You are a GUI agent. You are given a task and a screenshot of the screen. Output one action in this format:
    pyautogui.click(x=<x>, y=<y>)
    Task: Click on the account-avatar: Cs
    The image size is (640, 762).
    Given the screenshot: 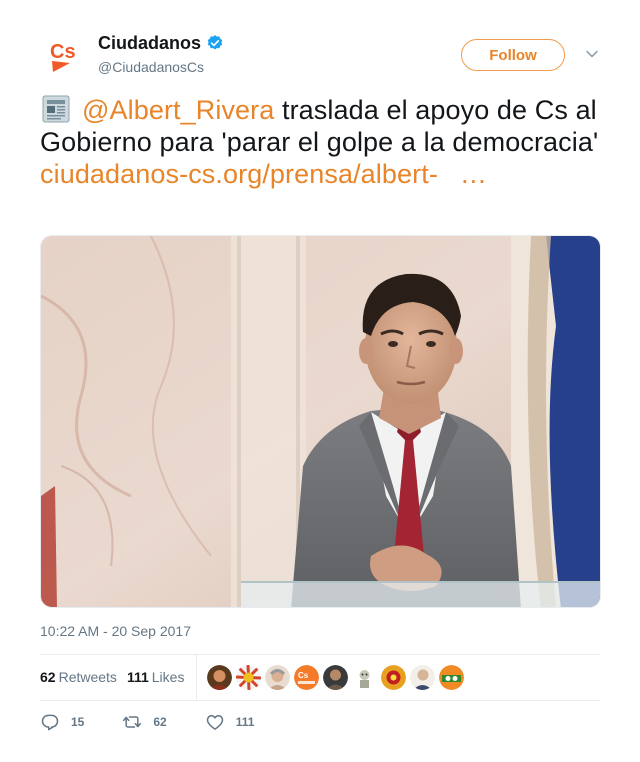 What is the action you would take?
    pyautogui.click(x=64, y=56)
    